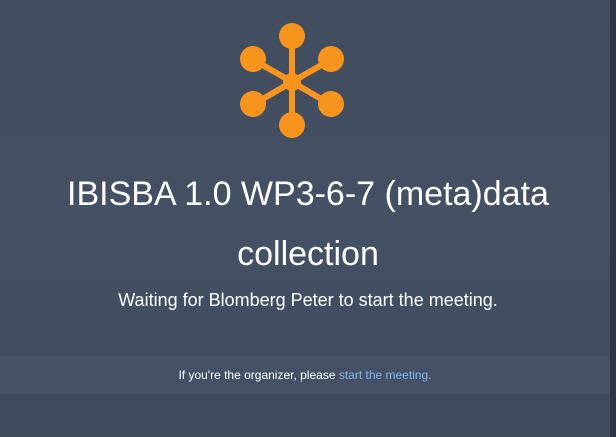 Image resolution: width=616 pixels, height=437 pixels. Describe the element at coordinates (258, 375) in the screenshot. I see `organizer-prompt-text: If you're the organizer, please` at that location.